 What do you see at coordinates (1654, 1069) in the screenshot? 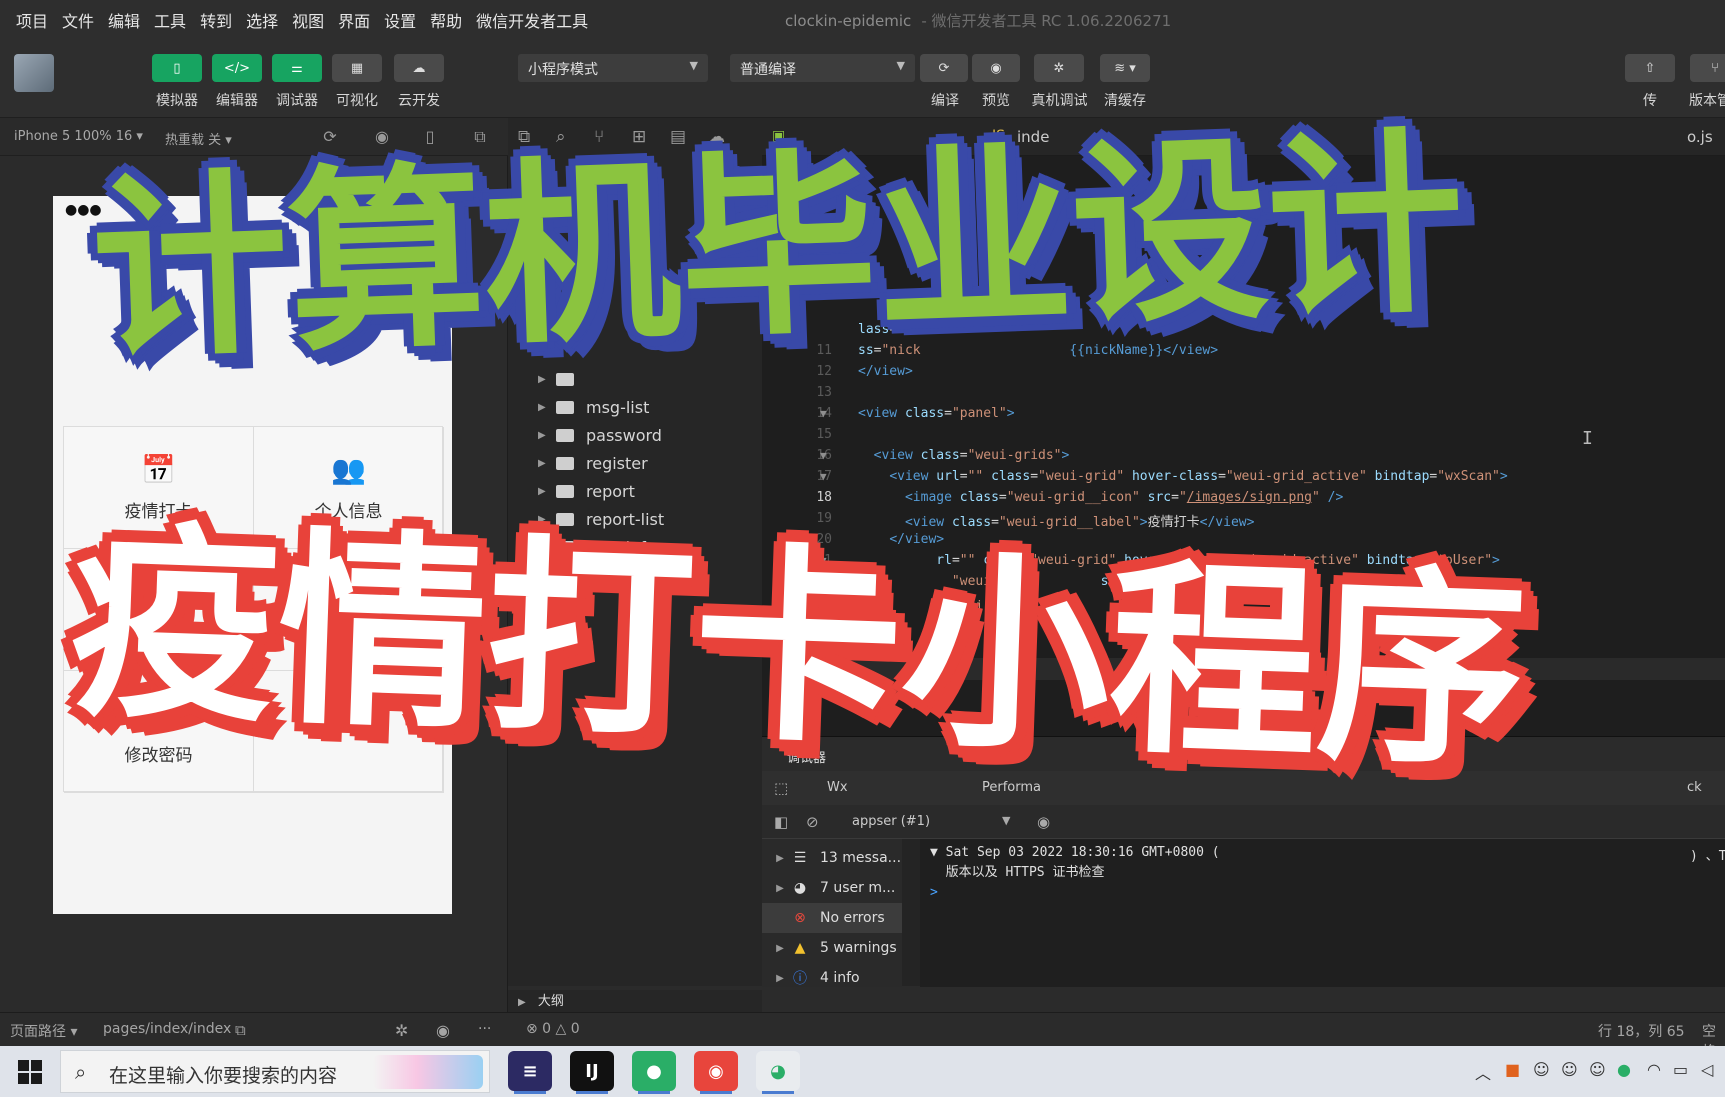
I see `wifi-icon: ◠` at bounding box center [1654, 1069].